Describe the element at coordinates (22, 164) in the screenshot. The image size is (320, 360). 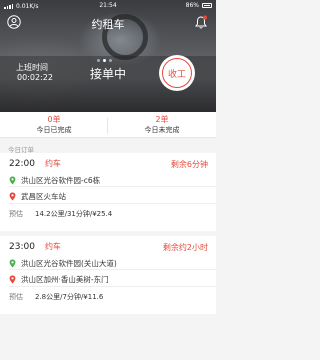
I see `order-time: 22:00` at that location.